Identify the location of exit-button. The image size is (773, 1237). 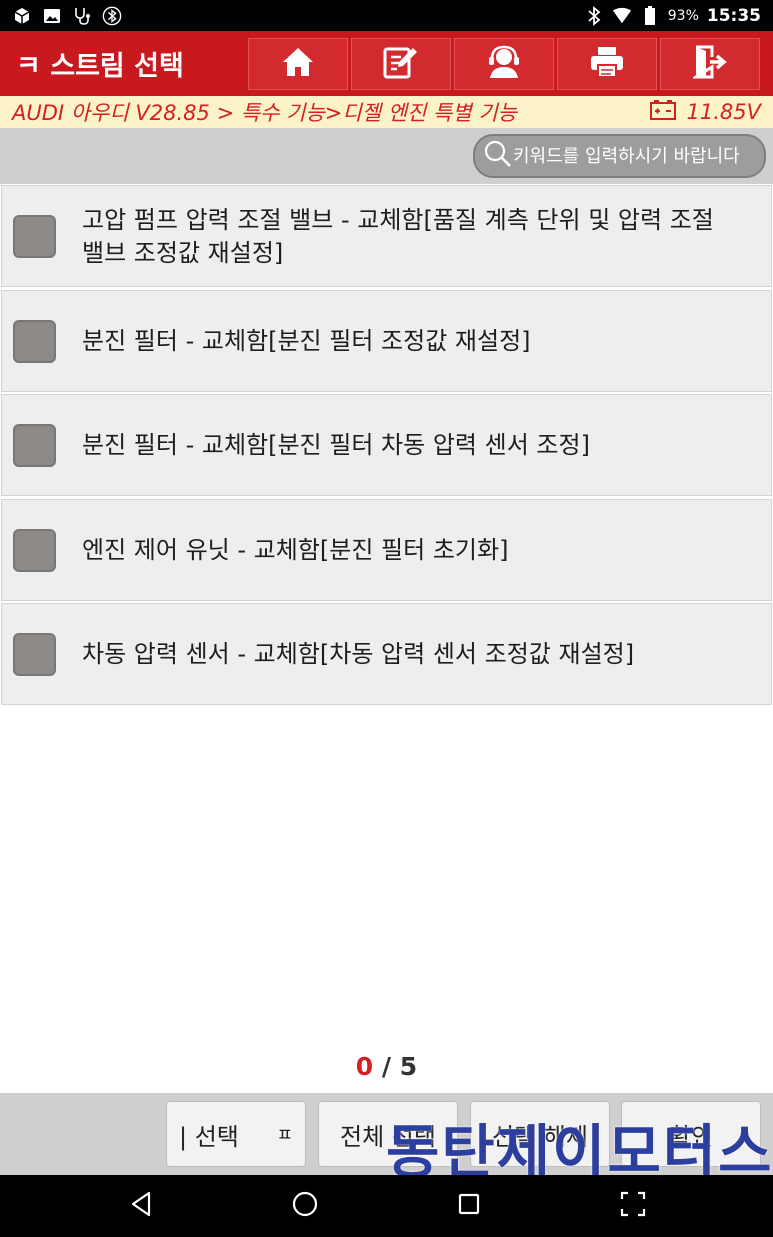
(710, 63).